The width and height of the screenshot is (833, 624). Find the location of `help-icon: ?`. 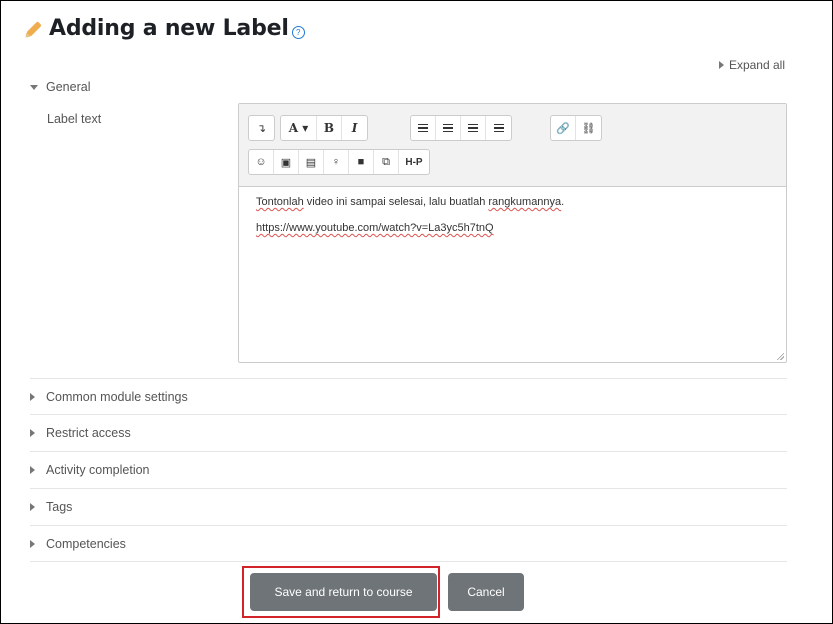

help-icon: ? is located at coordinates (298, 32).